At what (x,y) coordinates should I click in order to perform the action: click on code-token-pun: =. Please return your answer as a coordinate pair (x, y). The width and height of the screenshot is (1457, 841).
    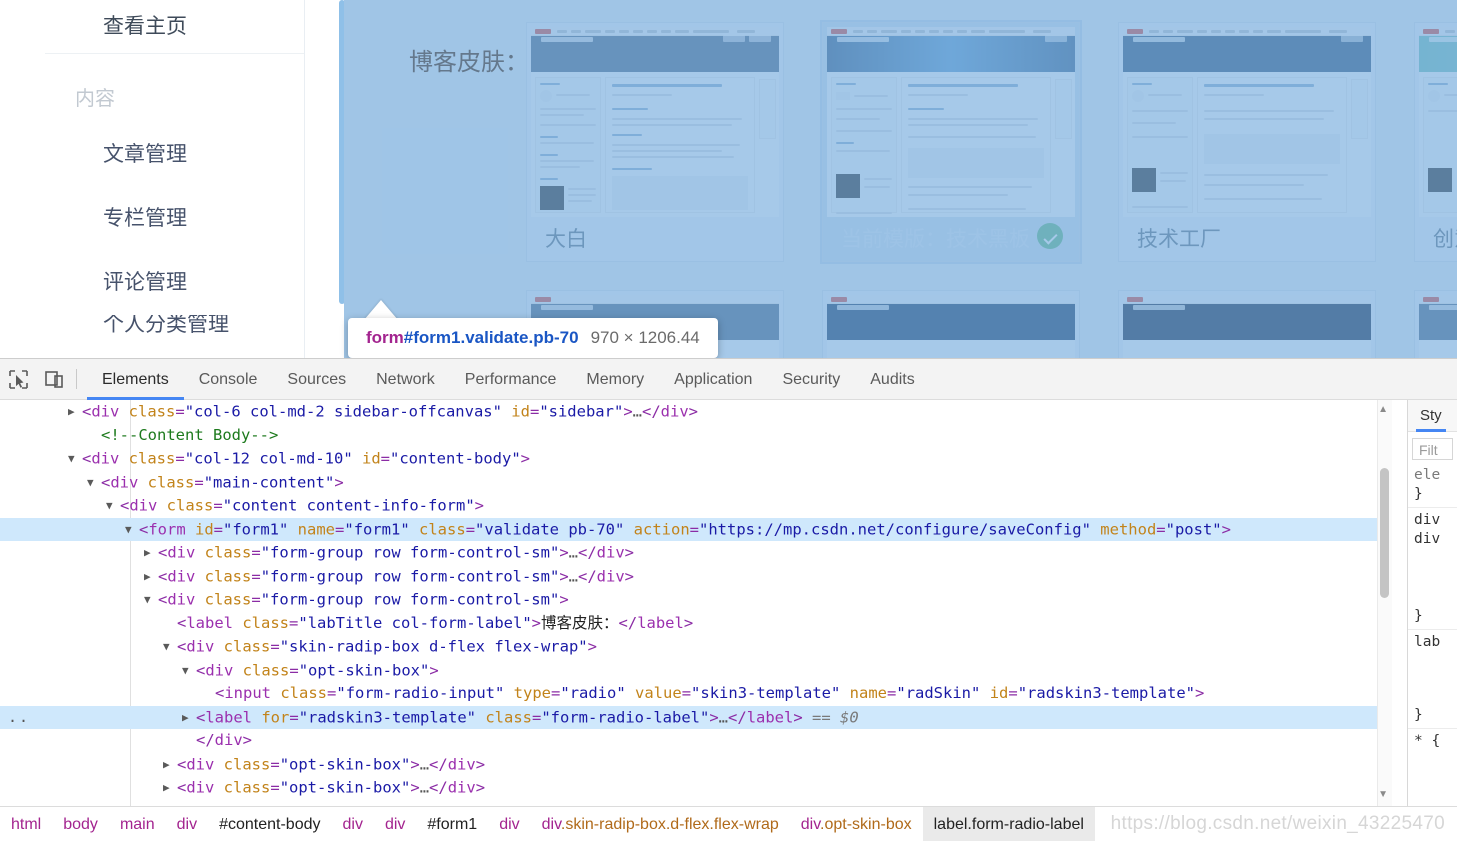
    Looking at the image, I should click on (1013, 693).